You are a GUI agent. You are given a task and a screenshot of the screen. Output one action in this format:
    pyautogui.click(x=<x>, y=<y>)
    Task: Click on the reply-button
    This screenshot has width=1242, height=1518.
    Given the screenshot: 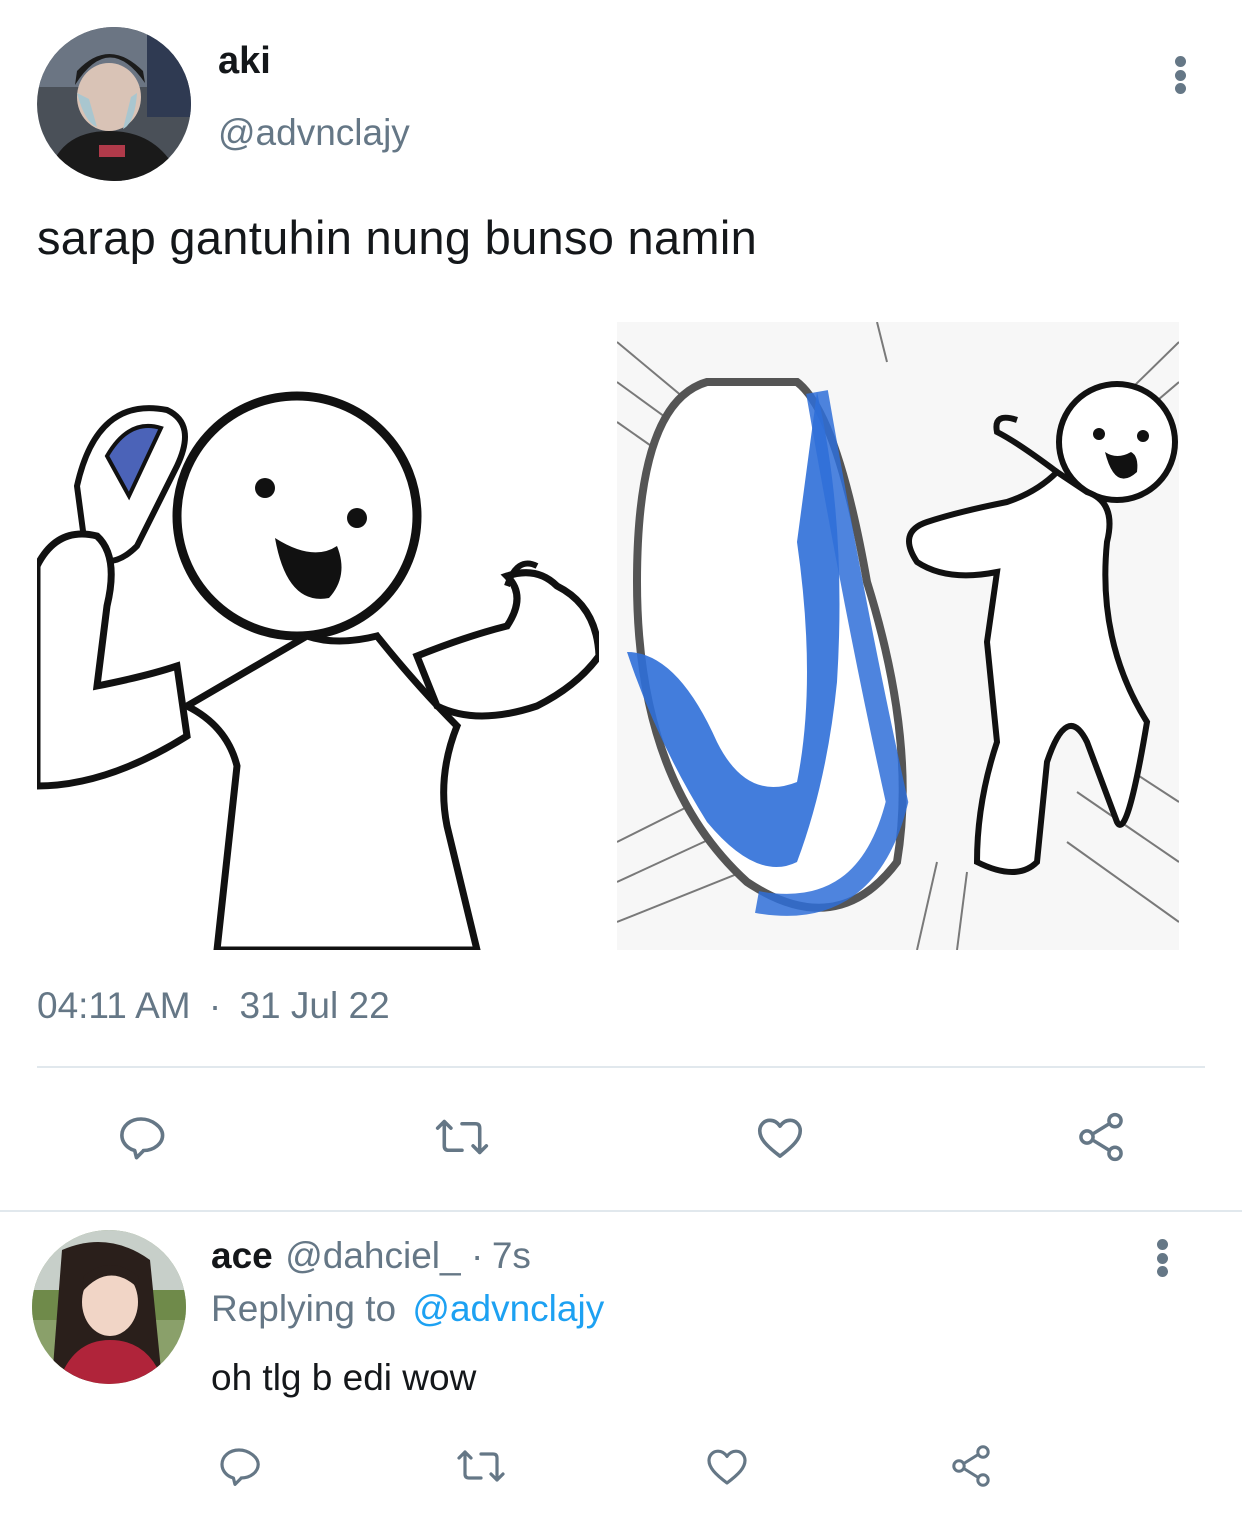 What is the action you would take?
    pyautogui.click(x=141, y=1137)
    